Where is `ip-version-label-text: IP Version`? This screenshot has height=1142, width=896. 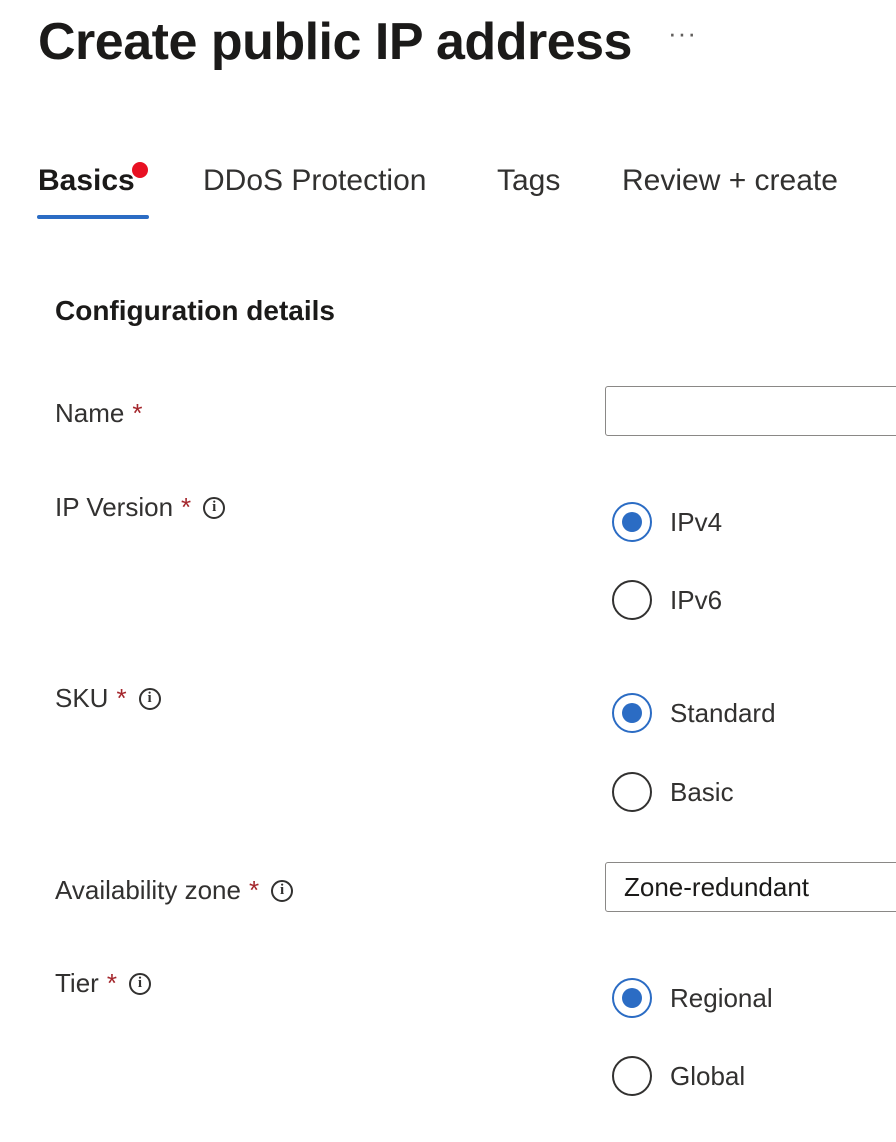 ip-version-label-text: IP Version is located at coordinates (114, 507).